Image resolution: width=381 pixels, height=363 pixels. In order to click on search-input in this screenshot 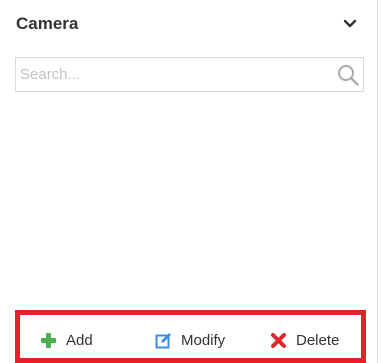, I will do `click(174, 74)`.